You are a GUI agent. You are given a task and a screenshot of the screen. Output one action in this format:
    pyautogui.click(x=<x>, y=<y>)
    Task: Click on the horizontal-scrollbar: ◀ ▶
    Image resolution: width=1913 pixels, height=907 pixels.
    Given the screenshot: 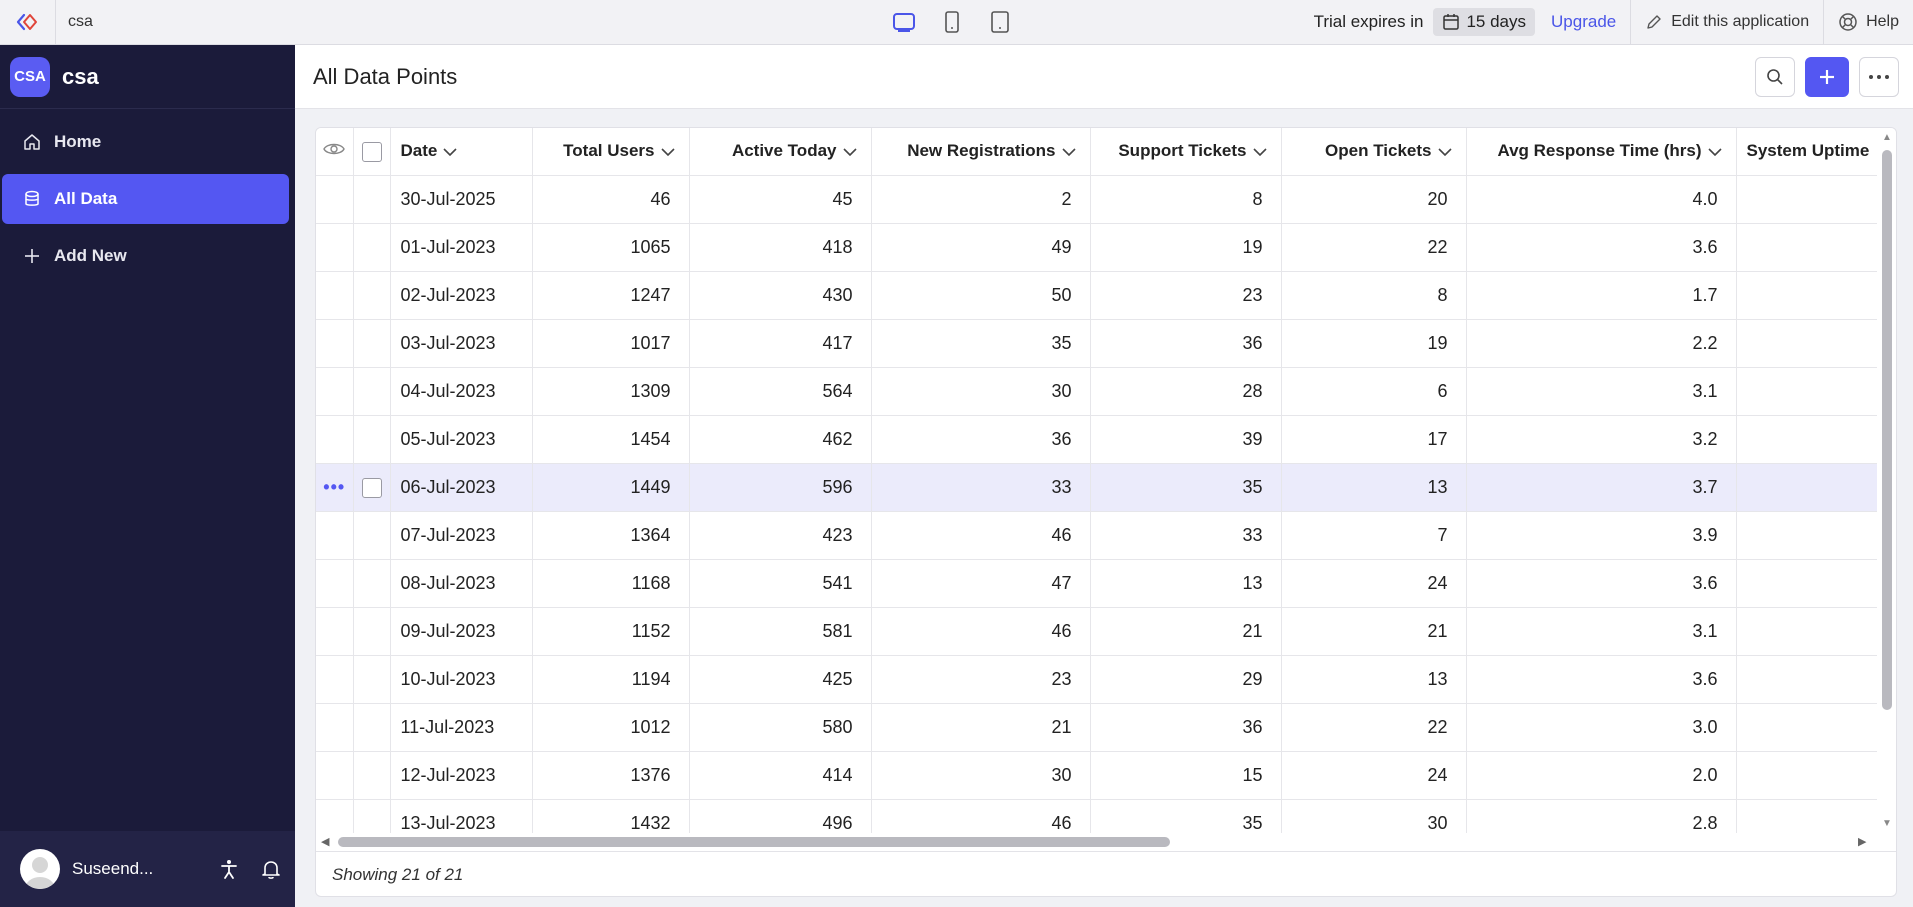 What is the action you would take?
    pyautogui.click(x=1097, y=842)
    